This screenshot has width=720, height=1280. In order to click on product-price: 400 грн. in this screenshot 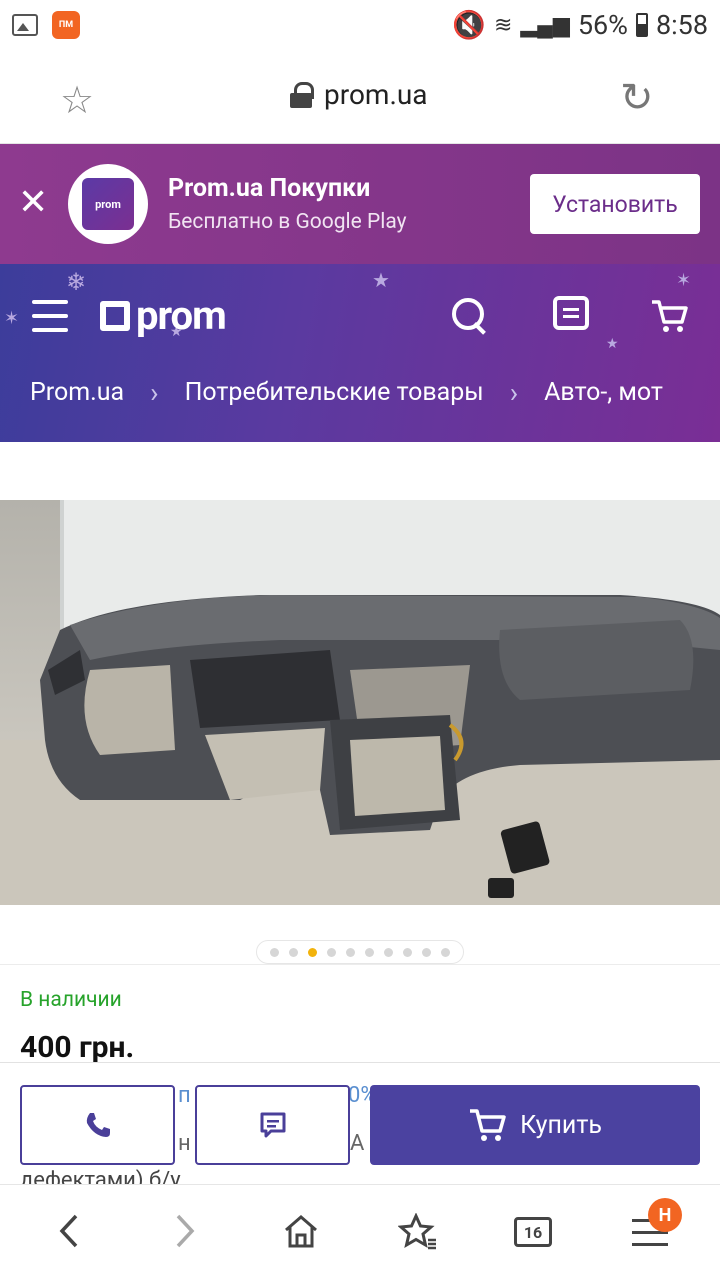, I will do `click(77, 1047)`.